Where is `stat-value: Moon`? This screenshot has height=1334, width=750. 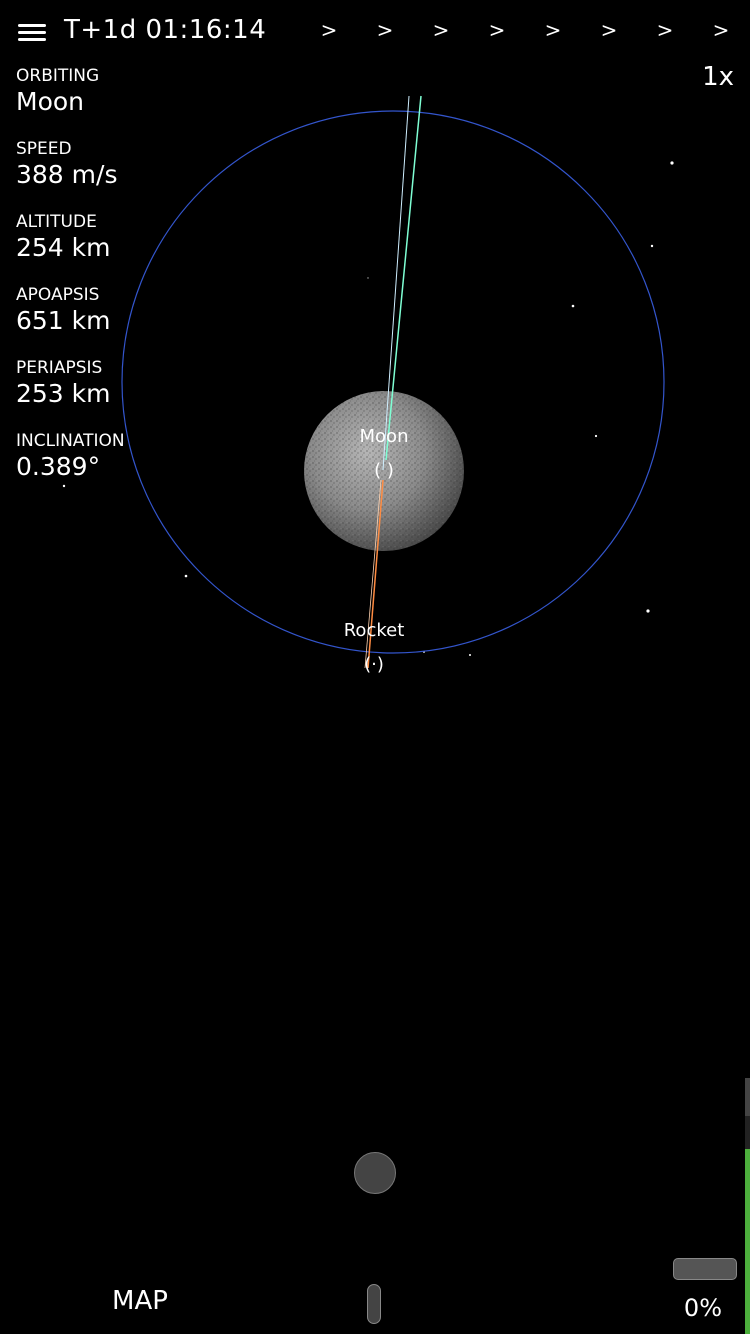
stat-value: Moon is located at coordinates (50, 101).